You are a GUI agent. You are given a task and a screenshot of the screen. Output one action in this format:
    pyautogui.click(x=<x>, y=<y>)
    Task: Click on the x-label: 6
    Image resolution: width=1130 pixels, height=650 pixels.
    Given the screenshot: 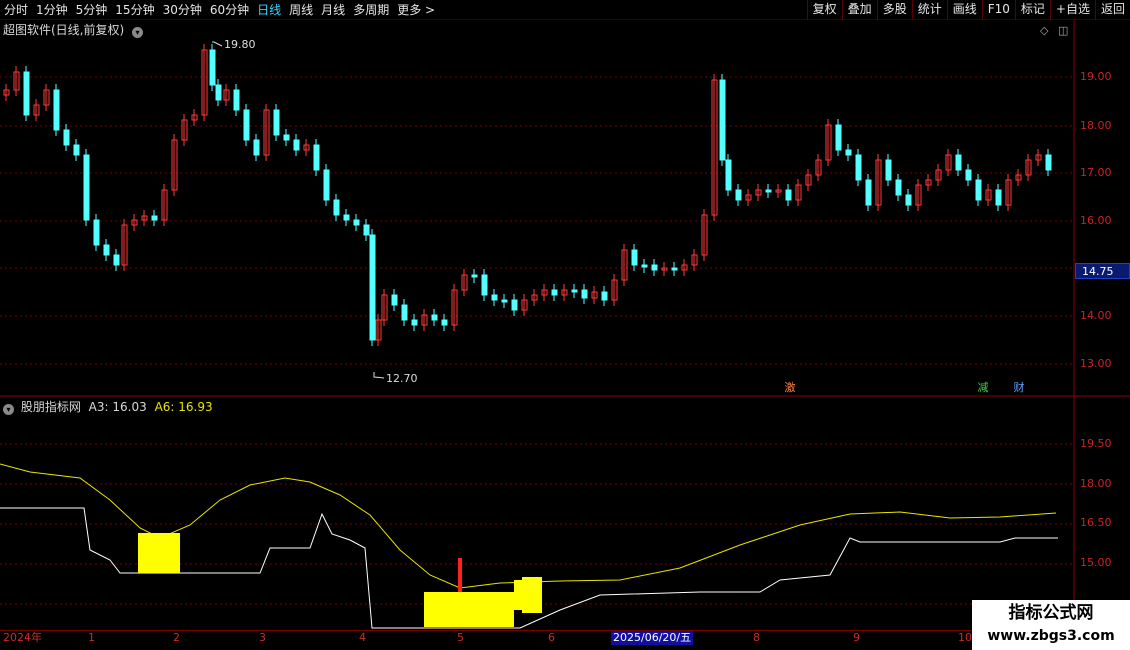 What is the action you would take?
    pyautogui.click(x=551, y=637)
    